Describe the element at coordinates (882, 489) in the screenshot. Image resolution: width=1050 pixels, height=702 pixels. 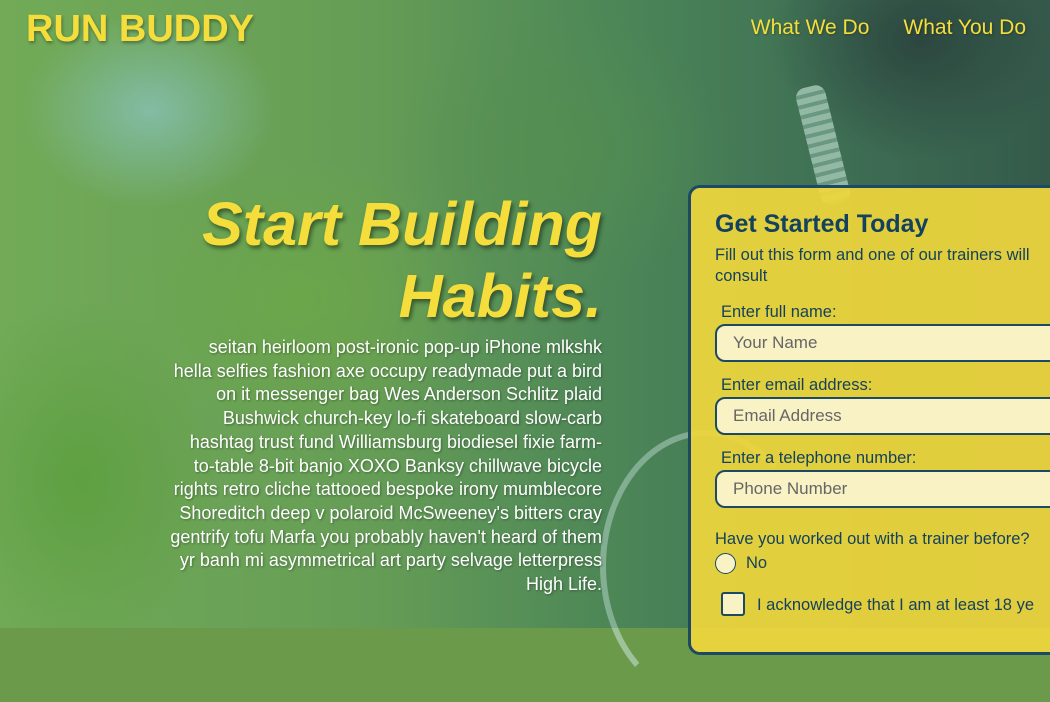
I see `phone-input` at that location.